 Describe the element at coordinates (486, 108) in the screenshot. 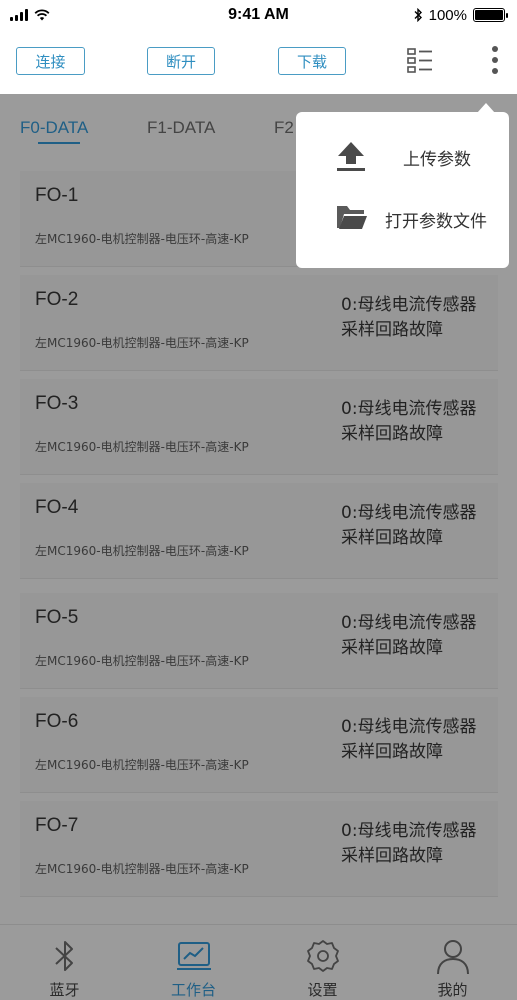

I see `popup-arrow` at that location.